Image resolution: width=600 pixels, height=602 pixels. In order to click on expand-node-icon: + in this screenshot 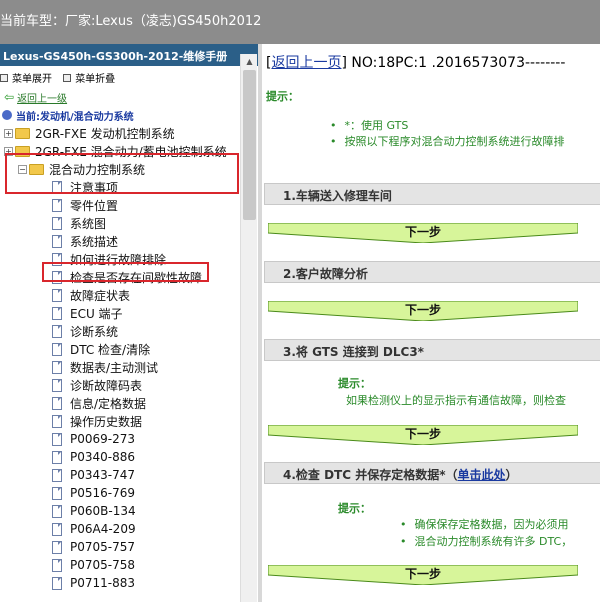, I will do `click(8, 133)`.